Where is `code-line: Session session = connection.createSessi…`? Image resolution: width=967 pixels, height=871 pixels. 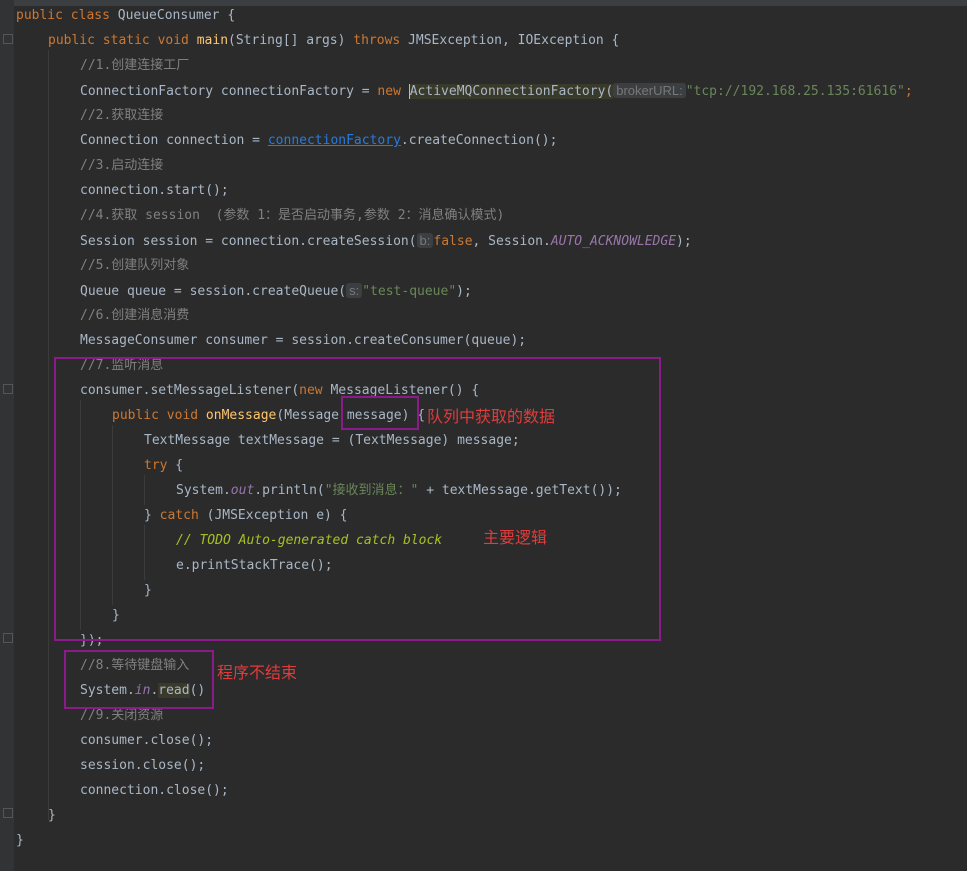
code-line: Session session = connection.createSessi… is located at coordinates (386, 240).